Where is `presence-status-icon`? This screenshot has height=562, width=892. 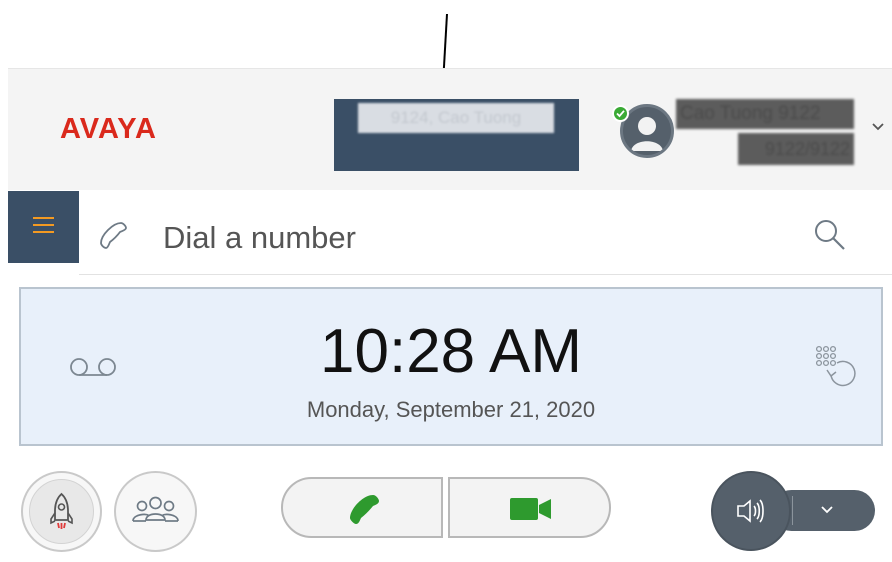 presence-status-icon is located at coordinates (620, 113).